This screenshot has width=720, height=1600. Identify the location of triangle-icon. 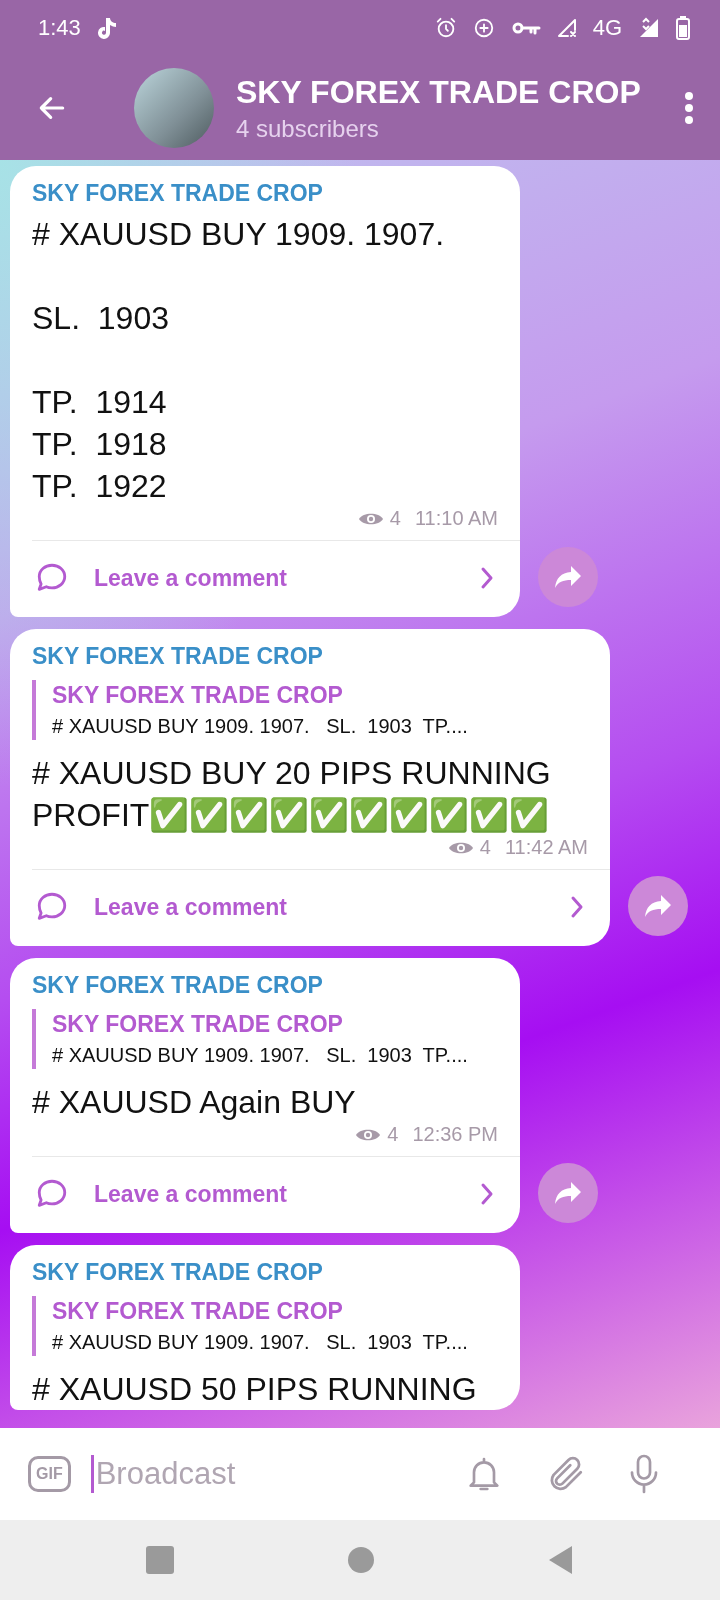
(560, 1560).